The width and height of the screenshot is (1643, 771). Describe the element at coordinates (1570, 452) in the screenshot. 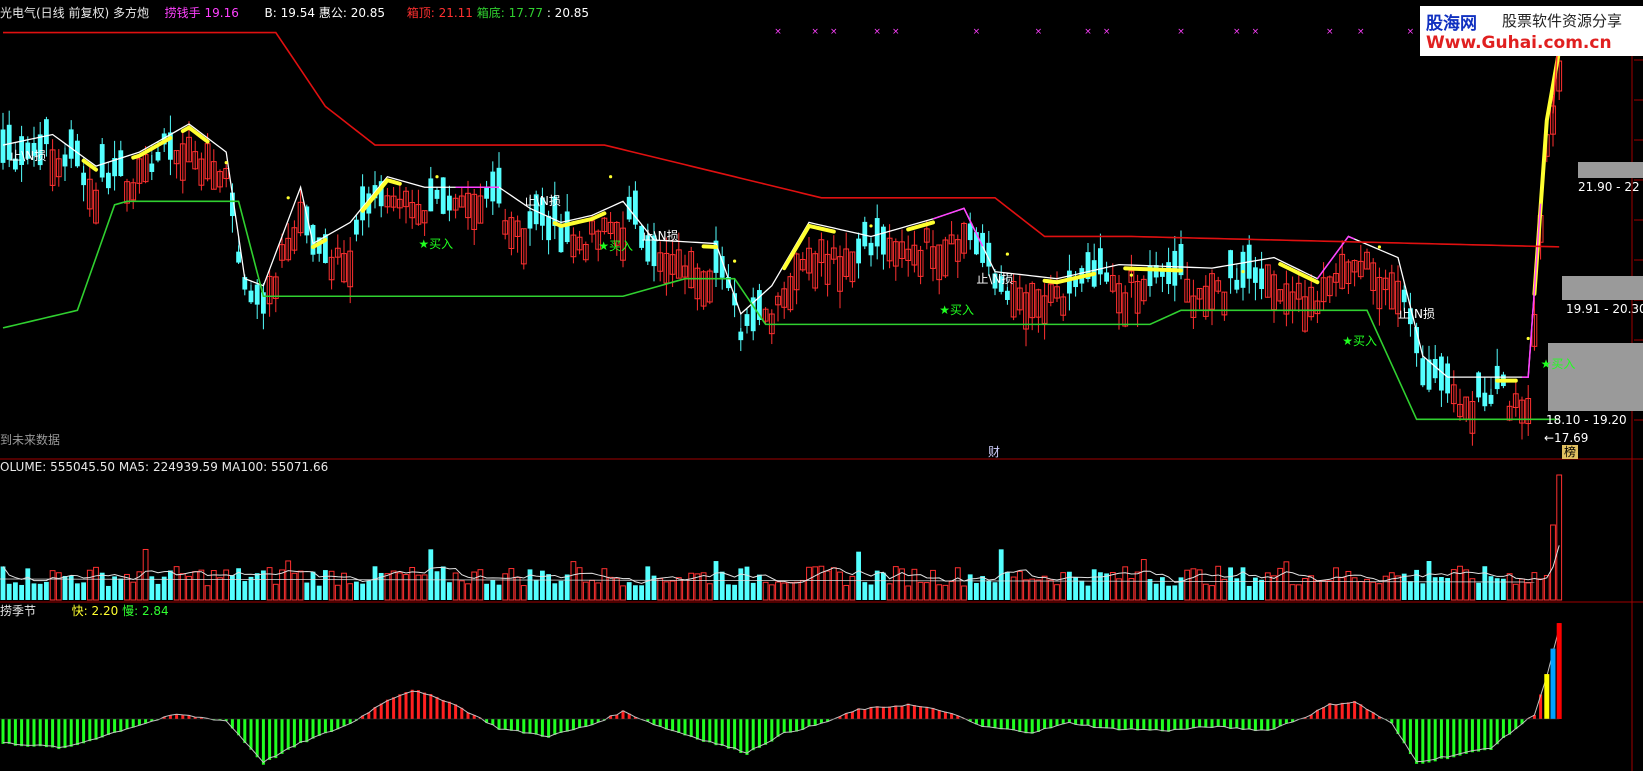

I see `bang-marker: 榜` at that location.